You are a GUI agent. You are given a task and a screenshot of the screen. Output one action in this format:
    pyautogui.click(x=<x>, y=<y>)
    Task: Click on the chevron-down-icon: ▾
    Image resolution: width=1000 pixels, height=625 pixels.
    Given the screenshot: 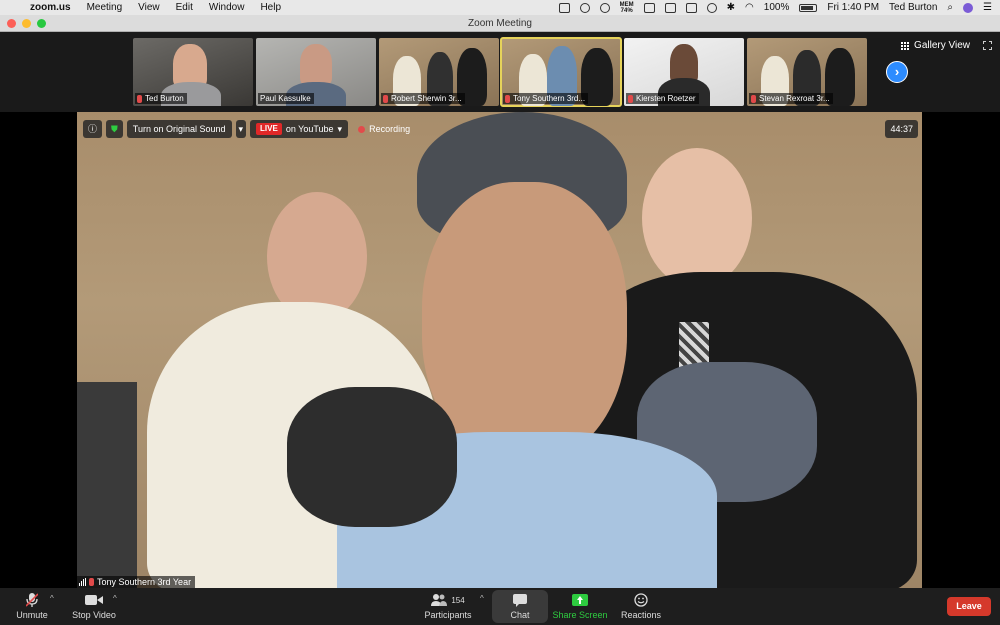 What is the action you would take?
    pyautogui.click(x=340, y=129)
    